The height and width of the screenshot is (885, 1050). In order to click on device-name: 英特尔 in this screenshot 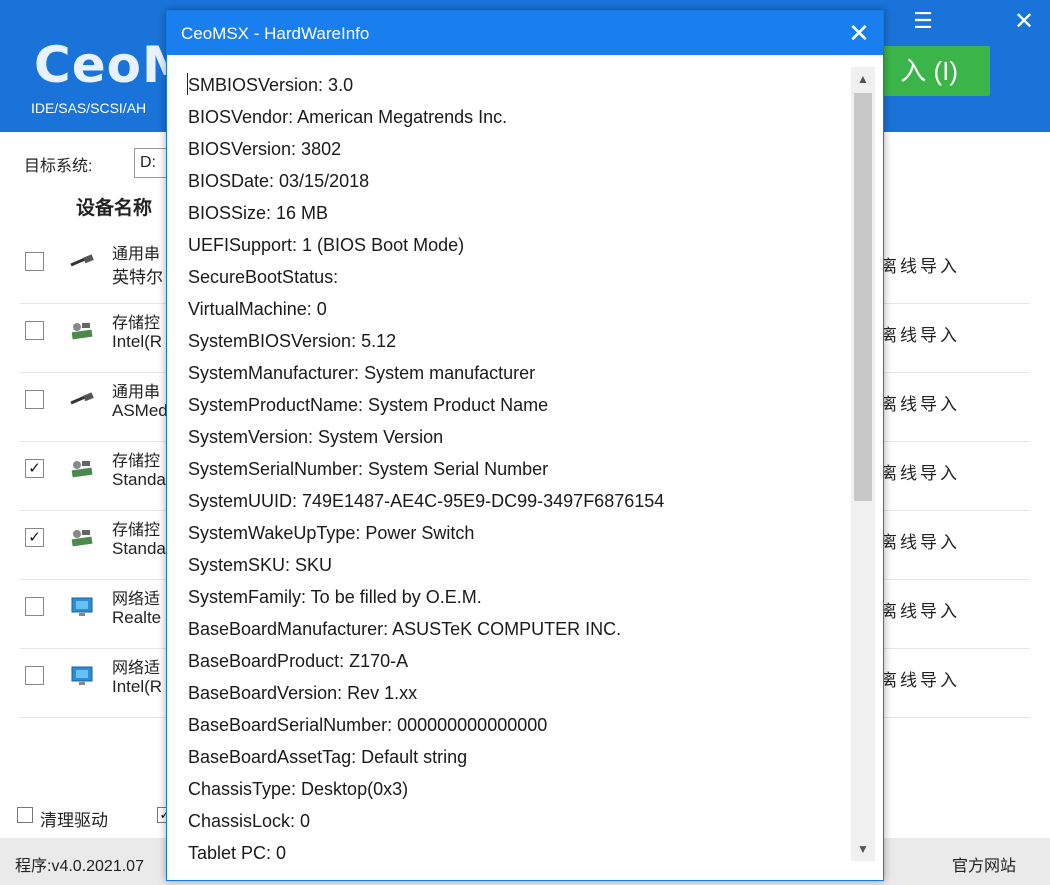, I will do `click(137, 277)`.